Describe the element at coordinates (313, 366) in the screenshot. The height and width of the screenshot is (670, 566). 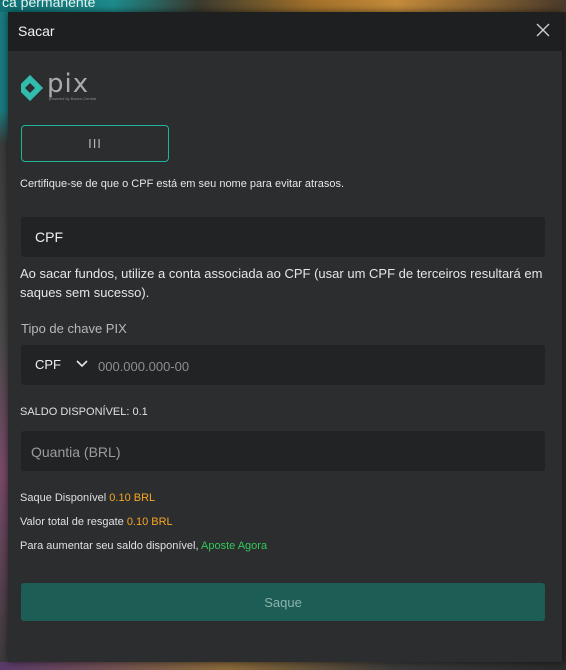
I see `pix-key-input` at that location.